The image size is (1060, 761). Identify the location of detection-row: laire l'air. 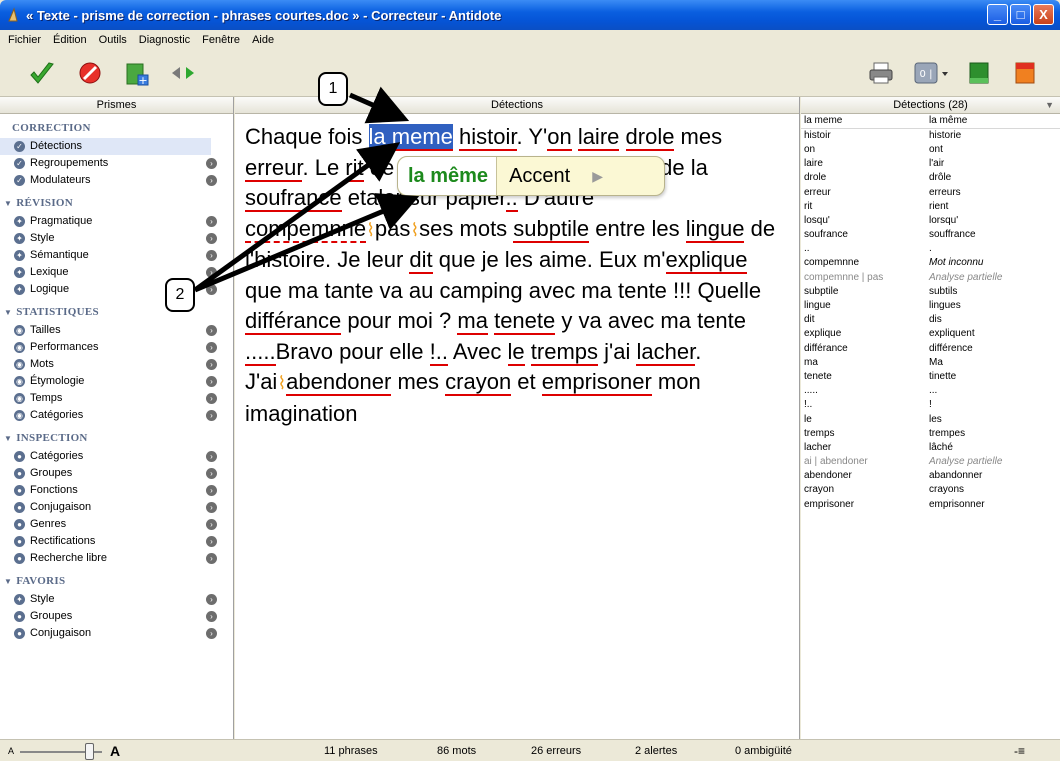
(930, 164).